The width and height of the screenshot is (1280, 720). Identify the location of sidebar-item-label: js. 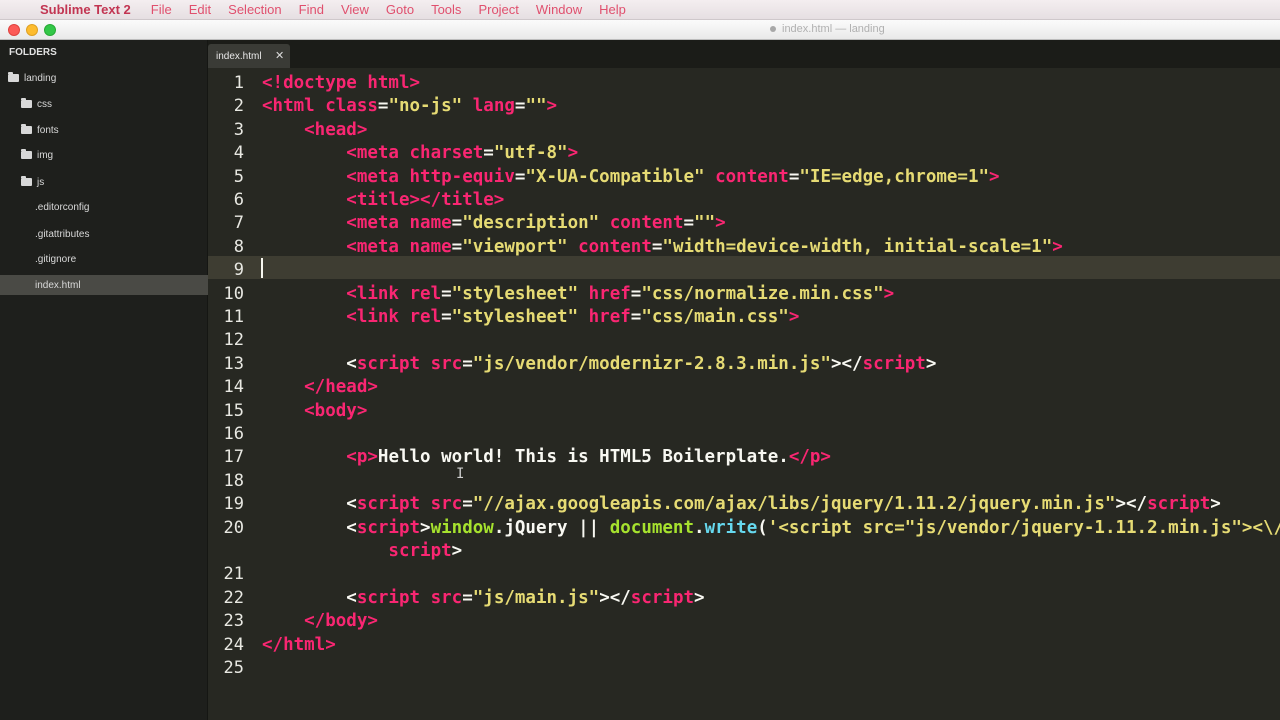
(41, 182).